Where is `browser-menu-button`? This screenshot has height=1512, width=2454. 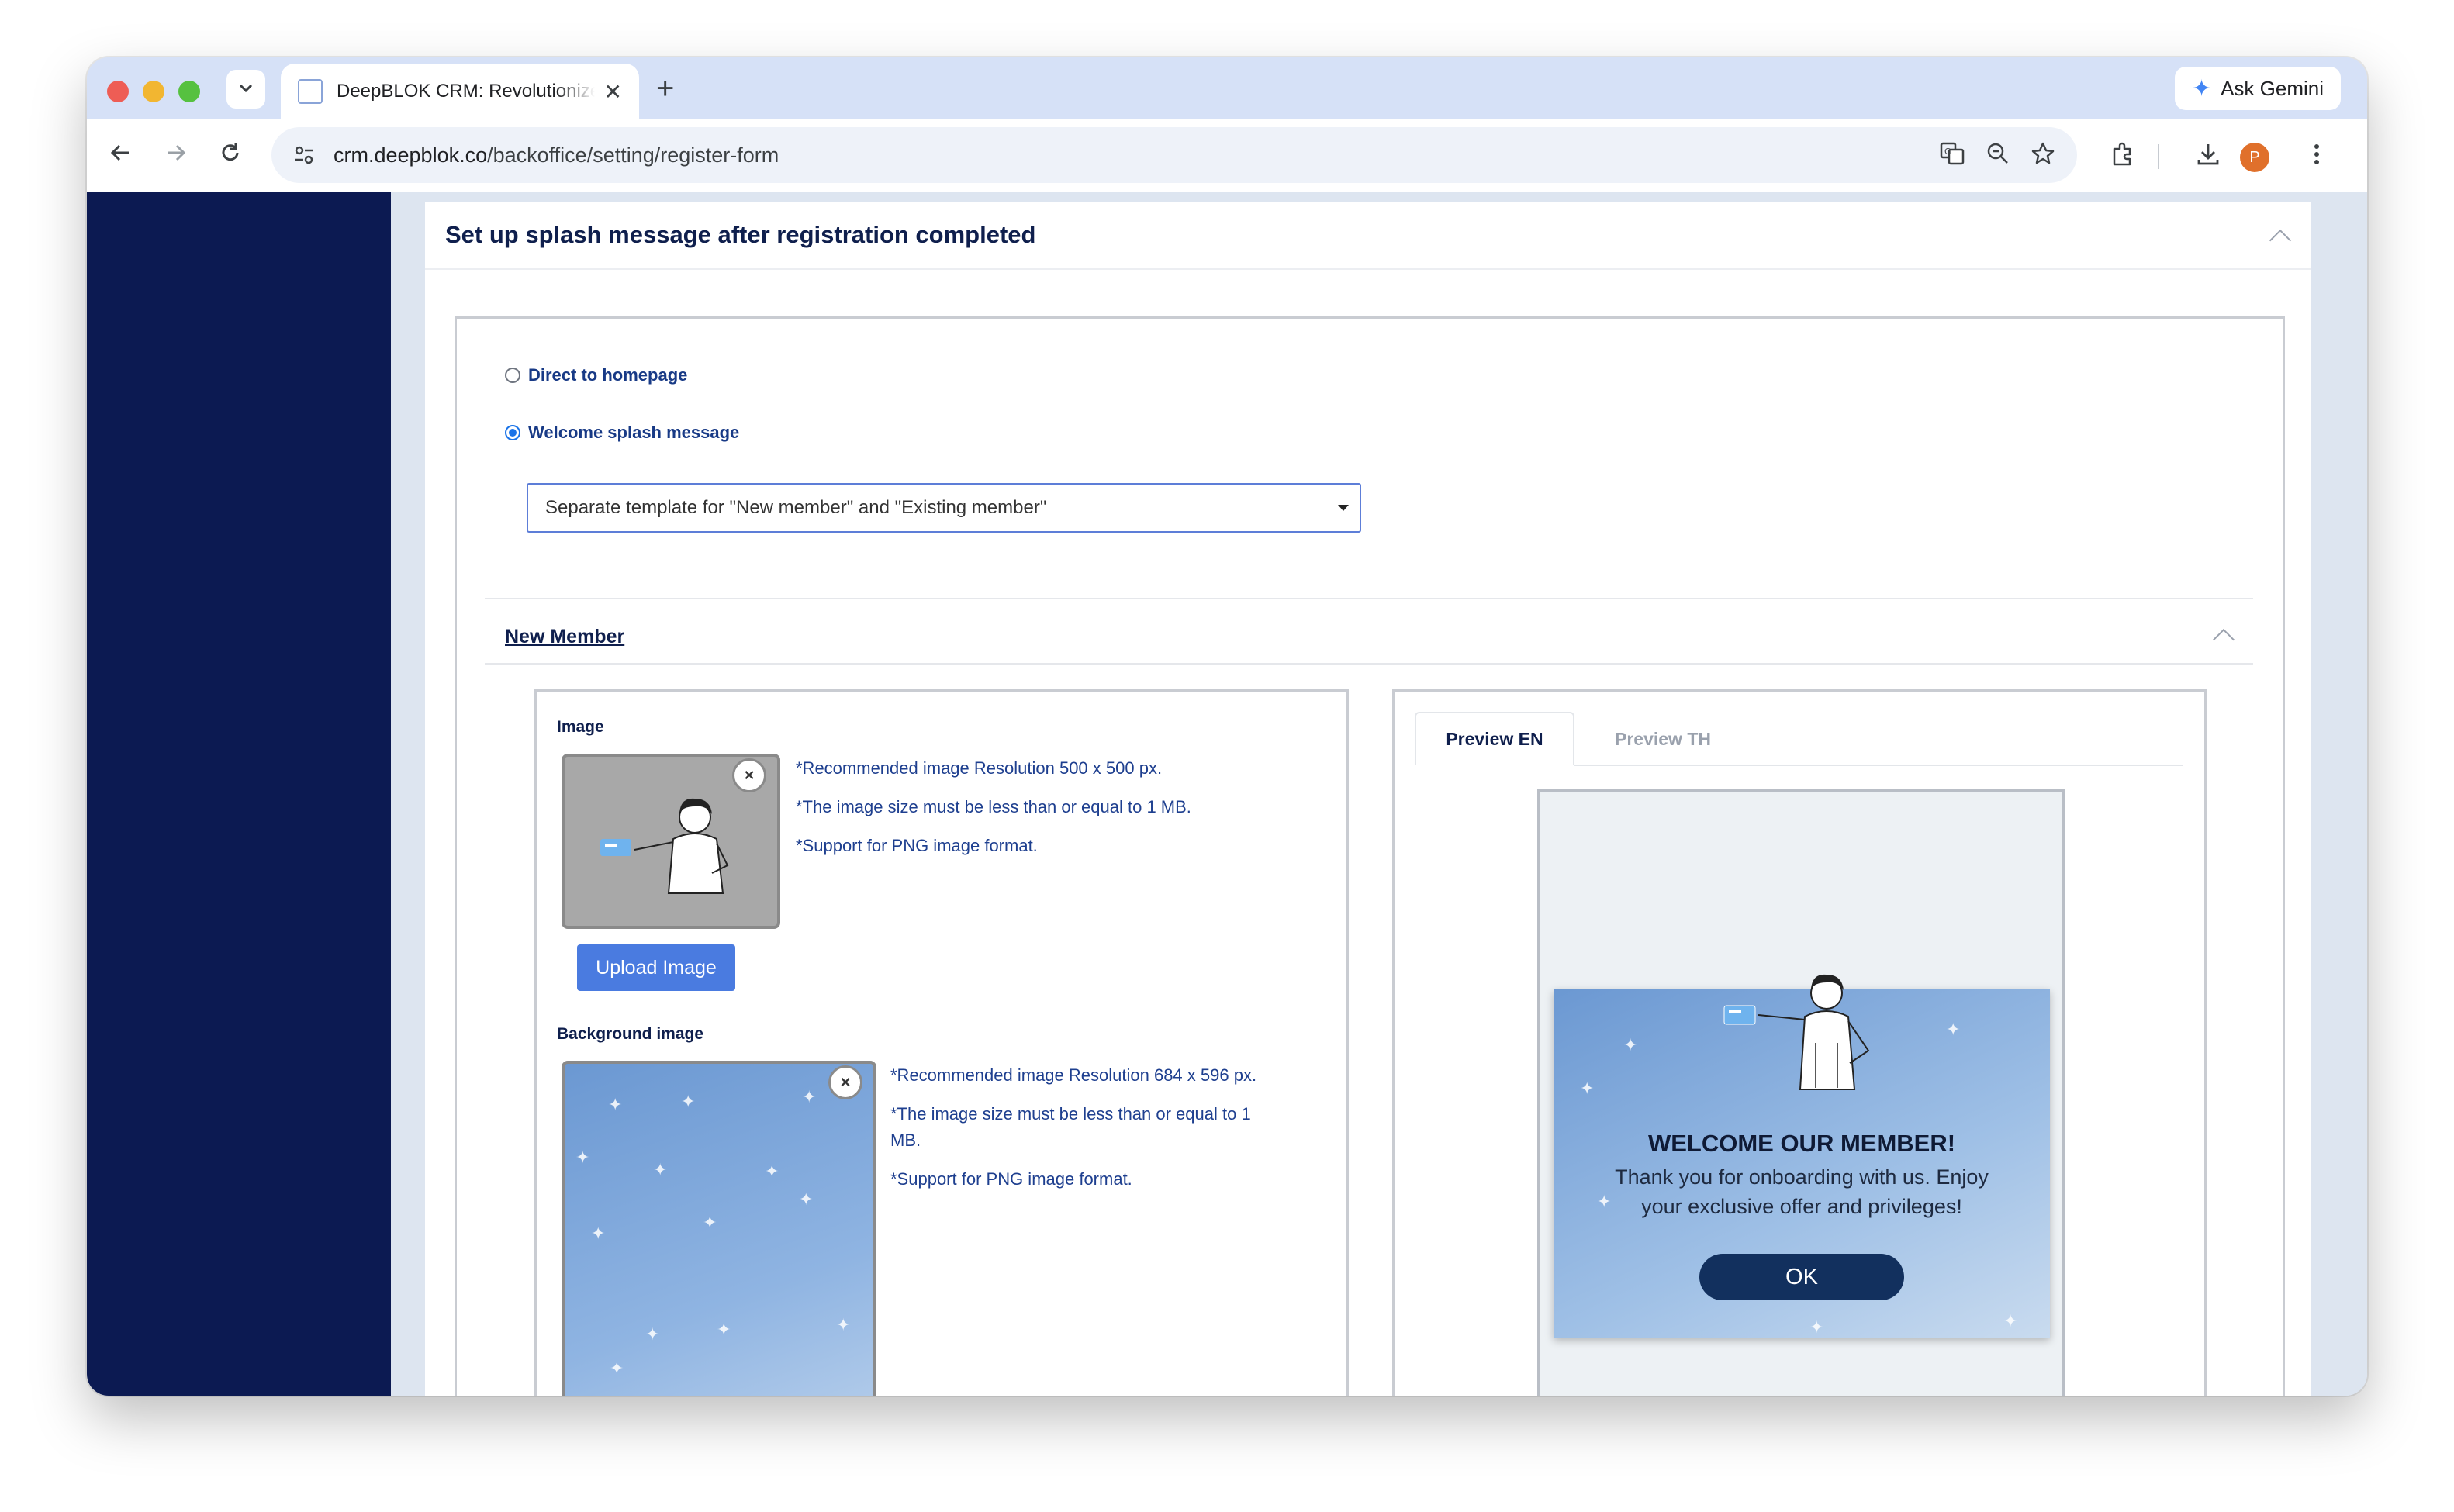 browser-menu-button is located at coordinates (2317, 155).